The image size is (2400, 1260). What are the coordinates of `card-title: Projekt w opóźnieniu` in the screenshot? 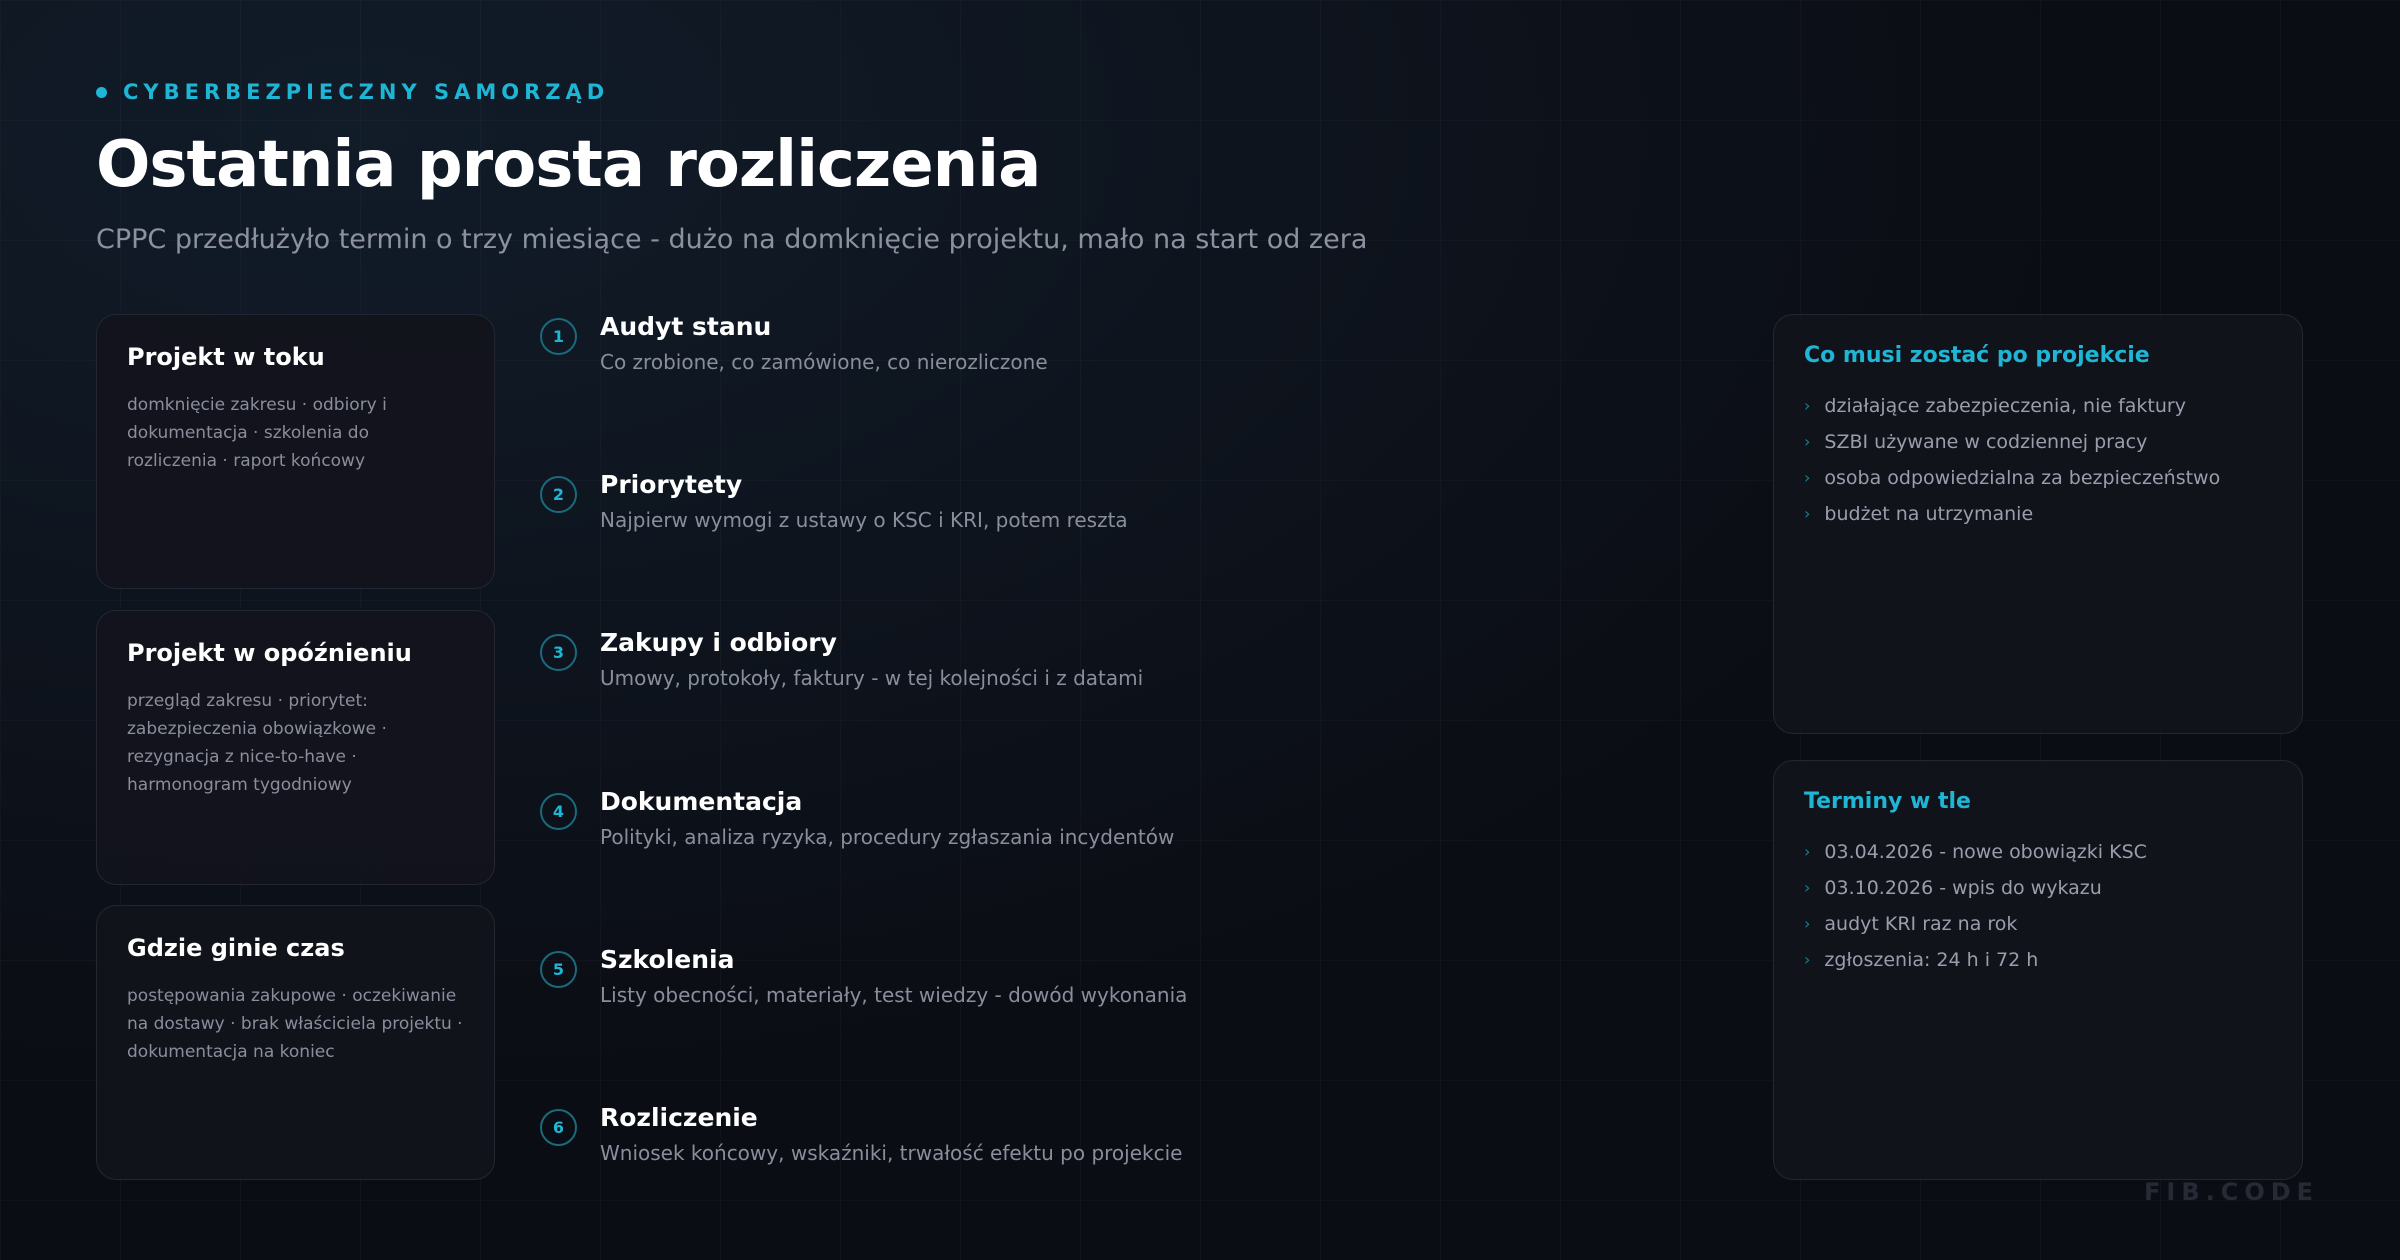 It's located at (269, 653).